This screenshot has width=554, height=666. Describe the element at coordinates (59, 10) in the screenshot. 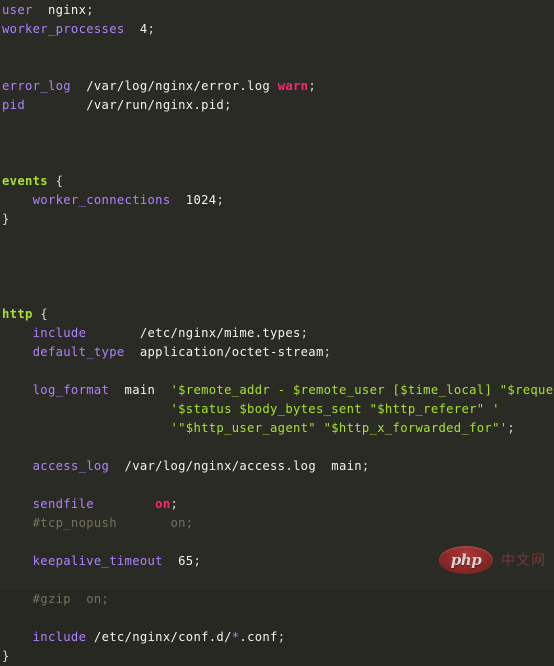

I see `code-token-plain: nginx` at that location.